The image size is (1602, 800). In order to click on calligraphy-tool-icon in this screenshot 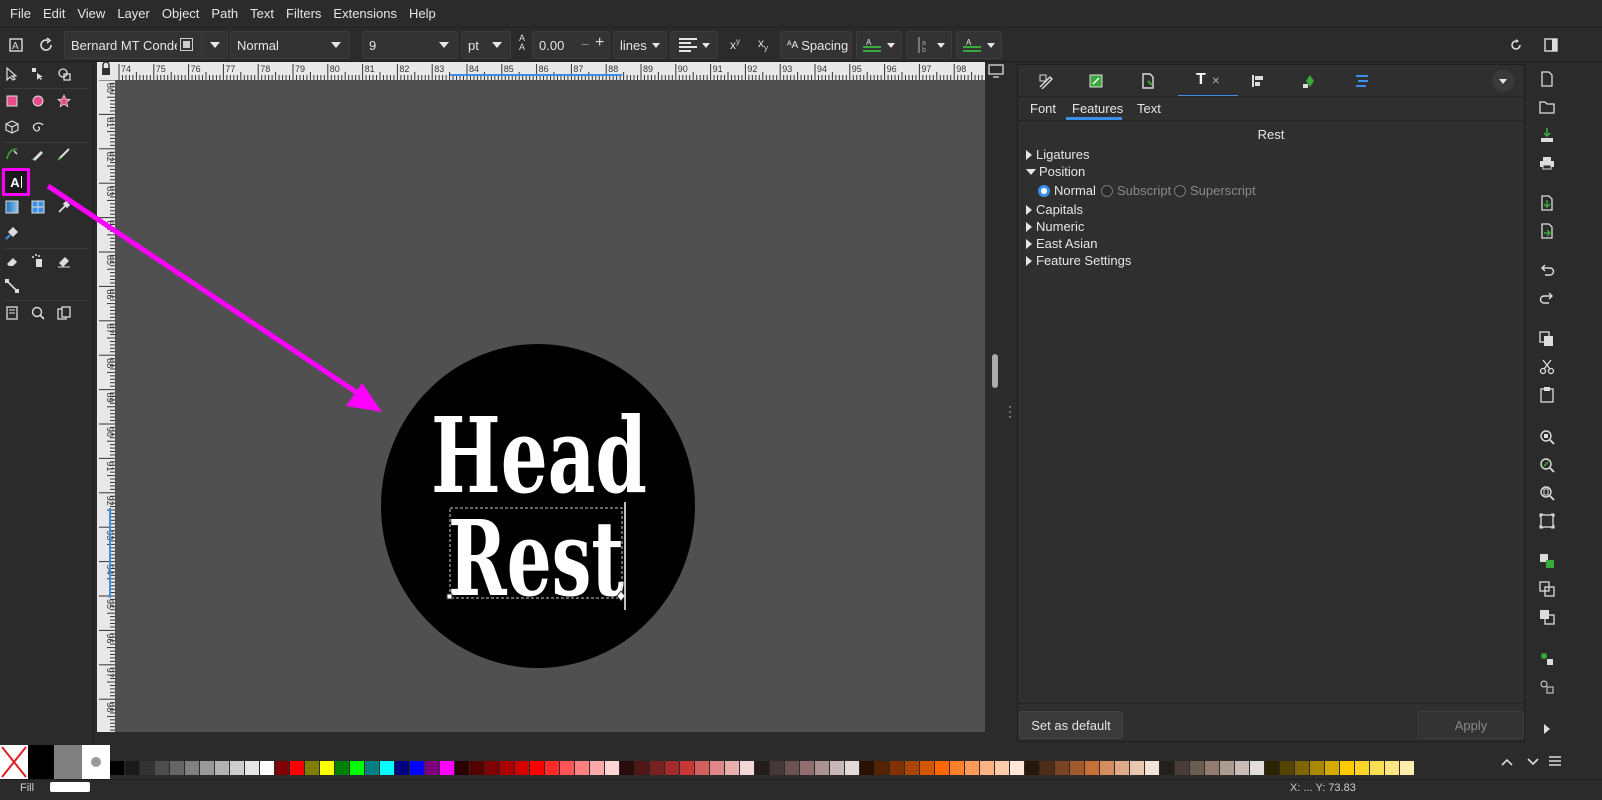, I will do `click(64, 154)`.